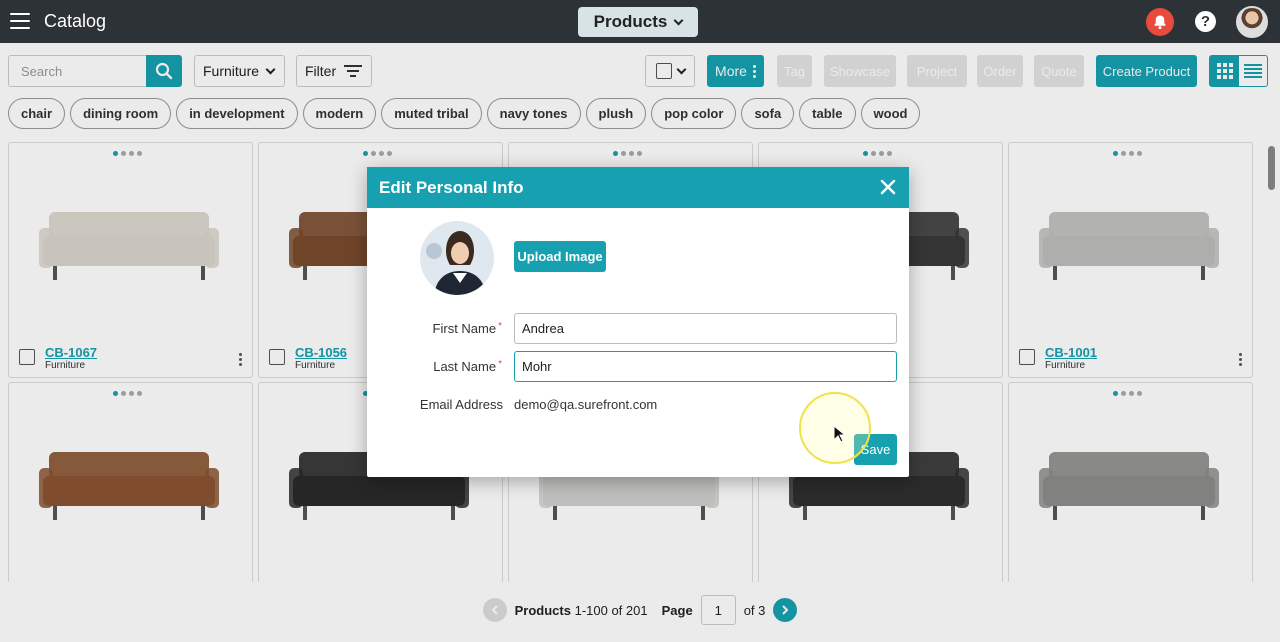 Image resolution: width=1280 pixels, height=642 pixels. What do you see at coordinates (638, 187) in the screenshot?
I see `modal-header: Edit Personal Info` at bounding box center [638, 187].